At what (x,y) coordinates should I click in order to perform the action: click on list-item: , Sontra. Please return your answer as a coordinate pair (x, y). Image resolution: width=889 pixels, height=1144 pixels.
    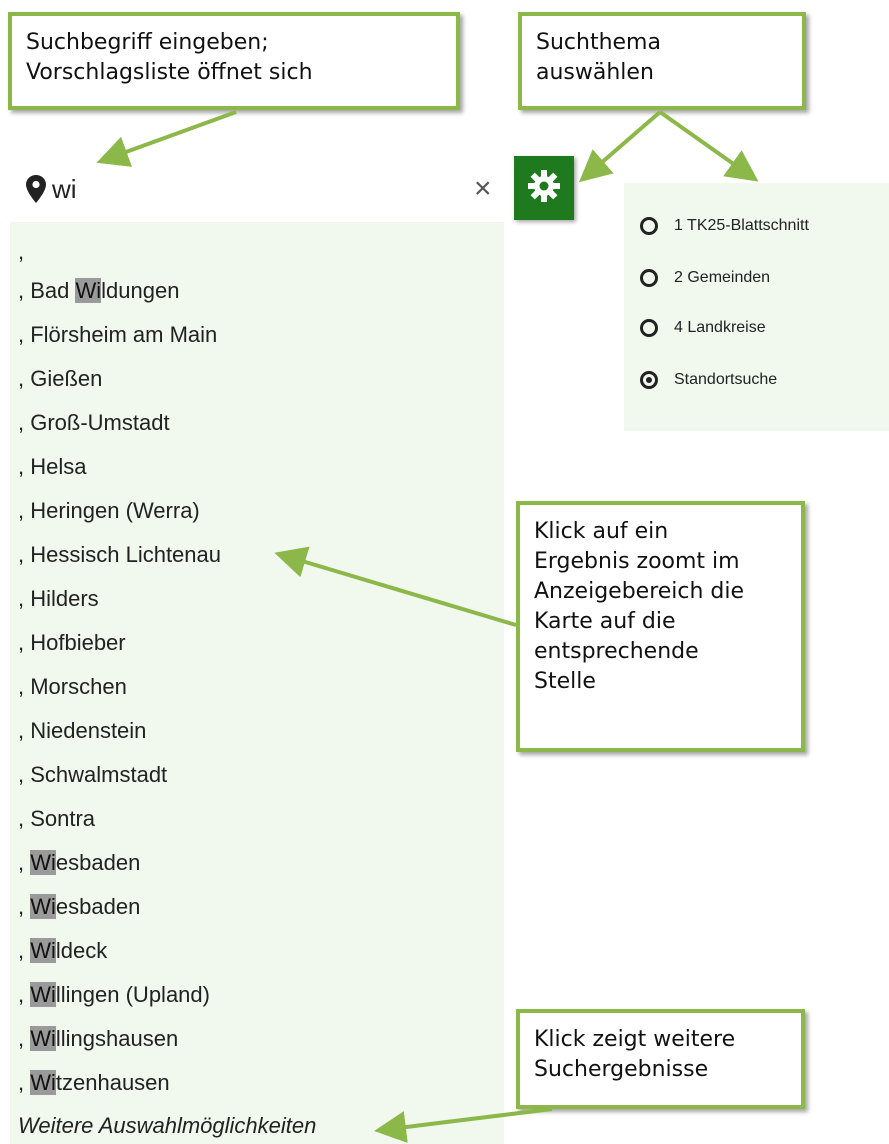
    Looking at the image, I should click on (56, 819).